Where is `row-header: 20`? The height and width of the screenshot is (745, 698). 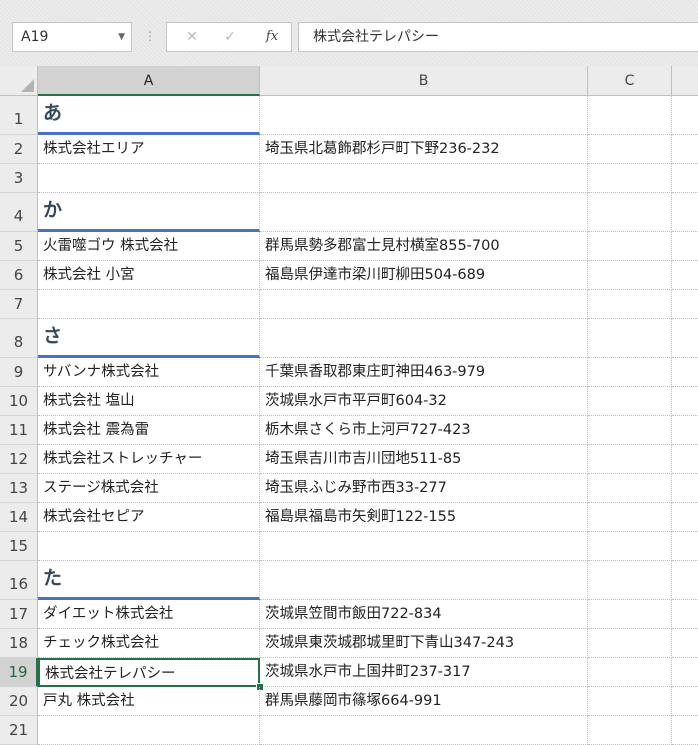
row-header: 20 is located at coordinates (19, 701).